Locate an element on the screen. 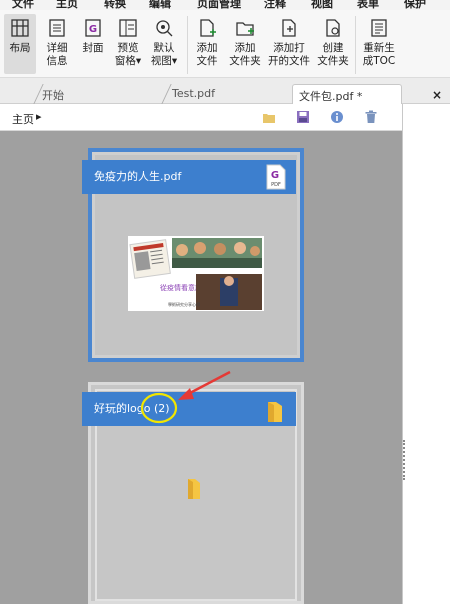  preview-pane-label-1: 预览 is located at coordinates (128, 48).